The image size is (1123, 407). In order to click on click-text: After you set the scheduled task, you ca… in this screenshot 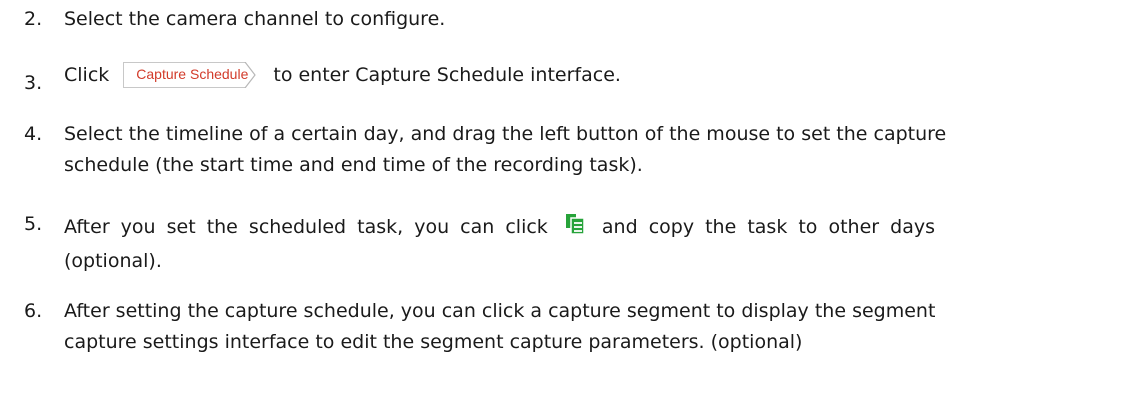, I will do `click(306, 227)`.